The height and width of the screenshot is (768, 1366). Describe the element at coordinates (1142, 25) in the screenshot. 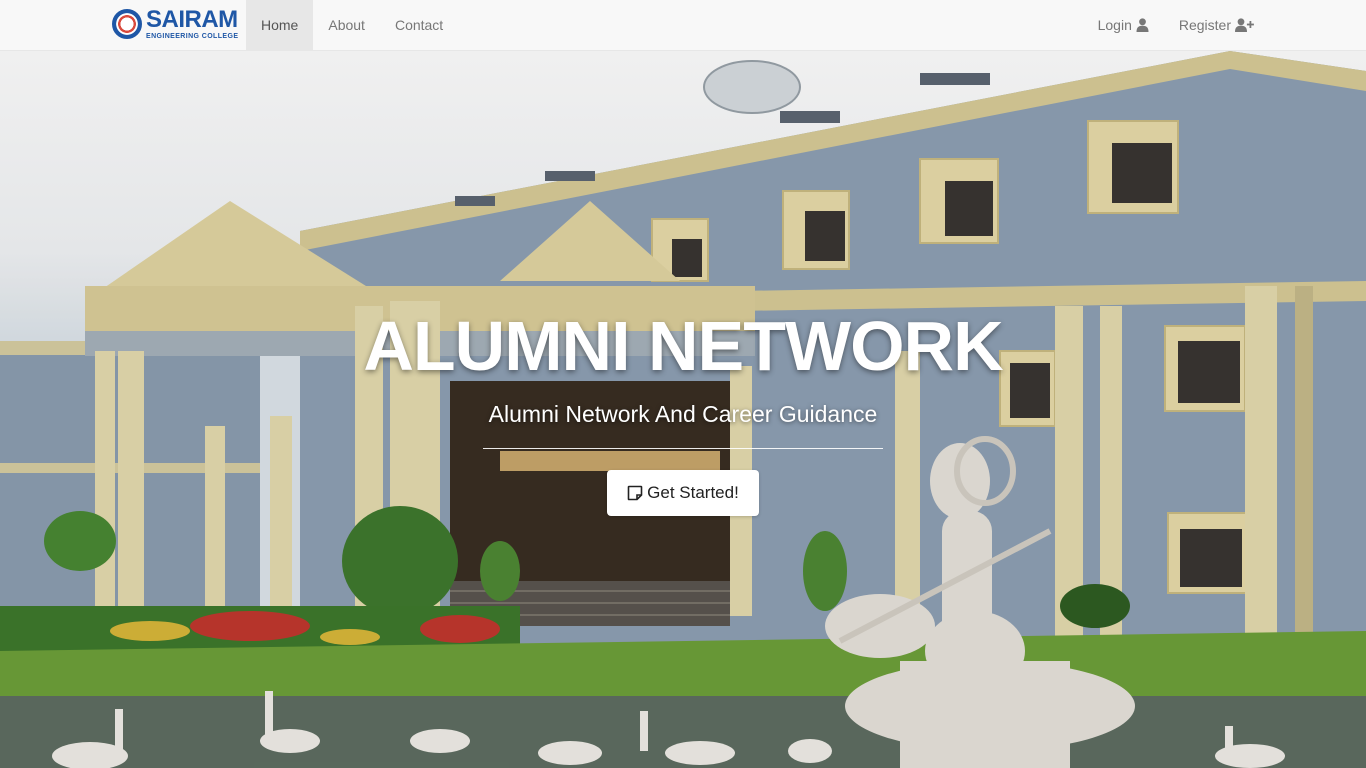

I see `user-icon` at that location.